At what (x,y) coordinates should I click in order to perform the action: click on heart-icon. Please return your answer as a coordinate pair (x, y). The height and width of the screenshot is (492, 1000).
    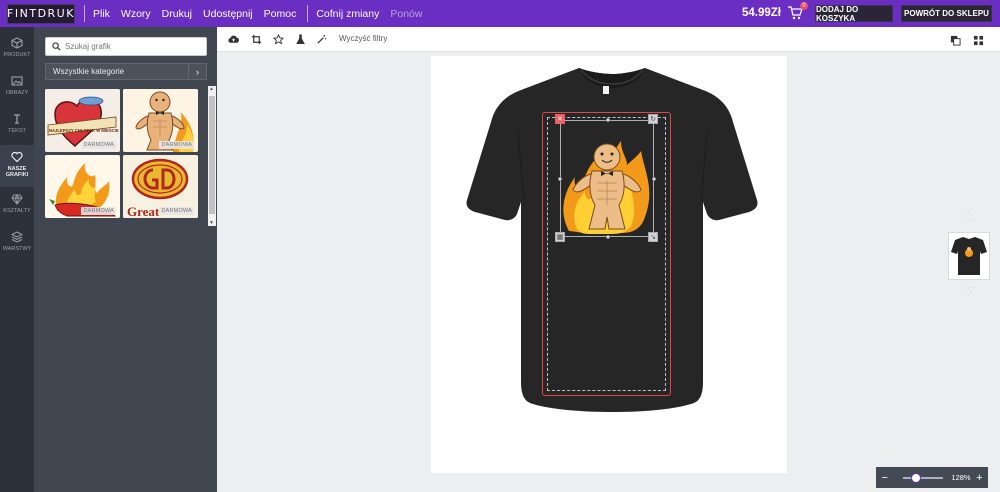
    Looking at the image, I should click on (17, 157).